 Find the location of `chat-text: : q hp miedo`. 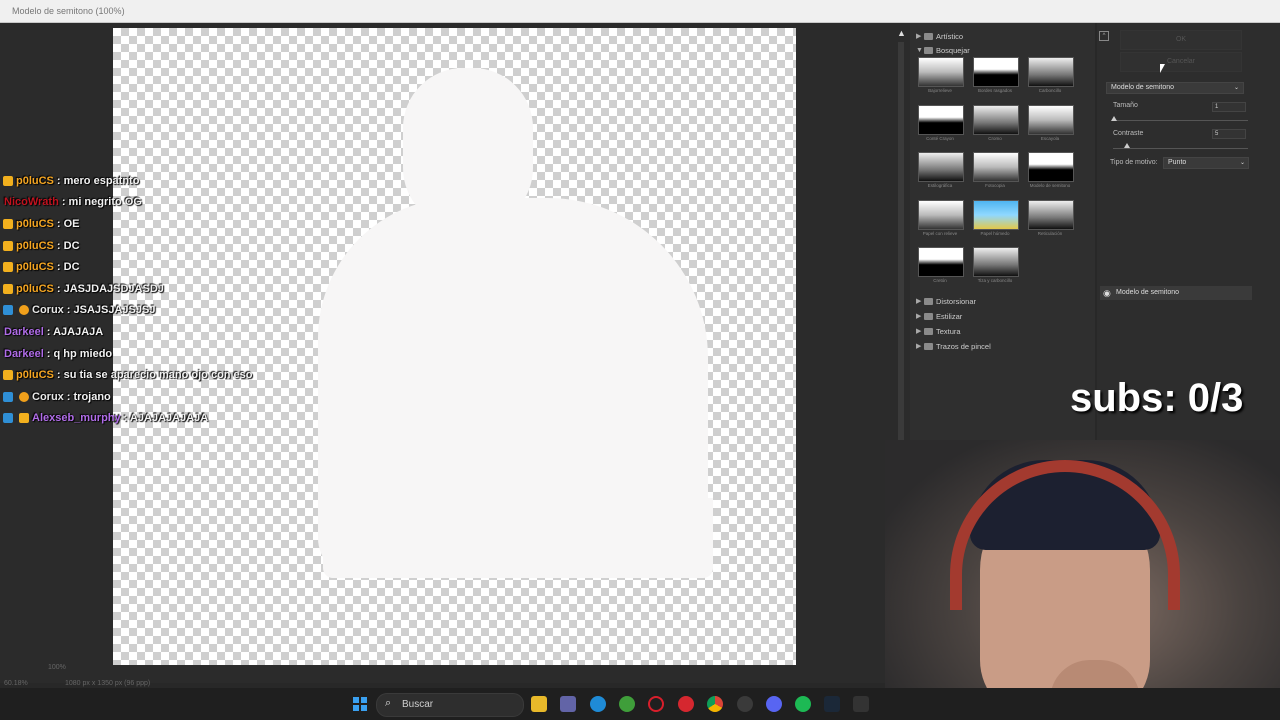

chat-text: : q hp miedo is located at coordinates (79, 353).